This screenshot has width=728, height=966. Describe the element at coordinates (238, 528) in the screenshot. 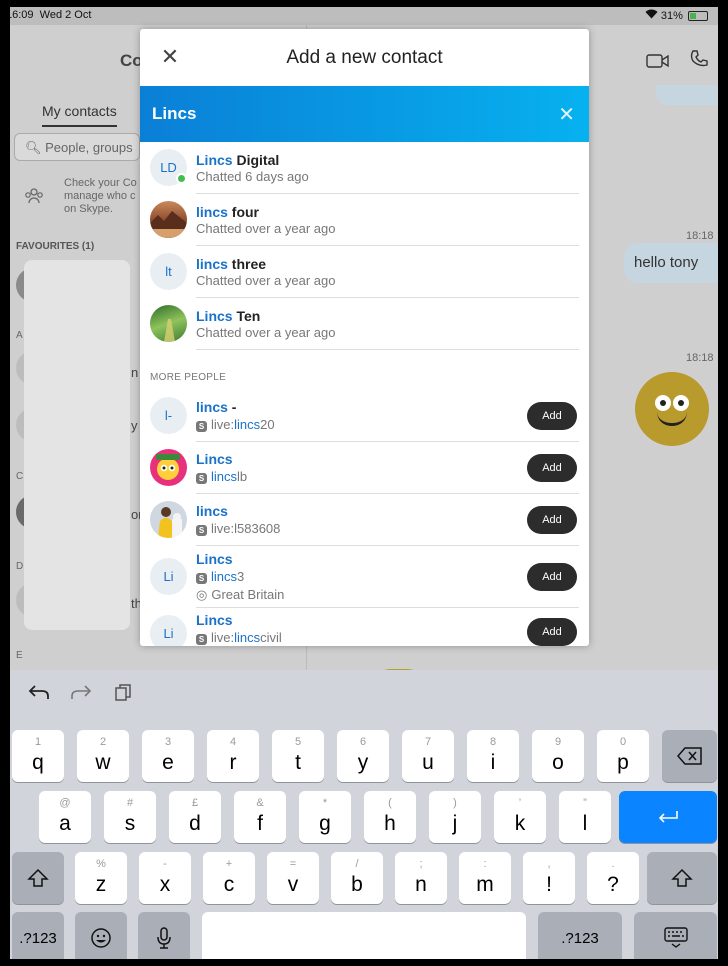

I see `skype-id: Slive:l583608` at that location.